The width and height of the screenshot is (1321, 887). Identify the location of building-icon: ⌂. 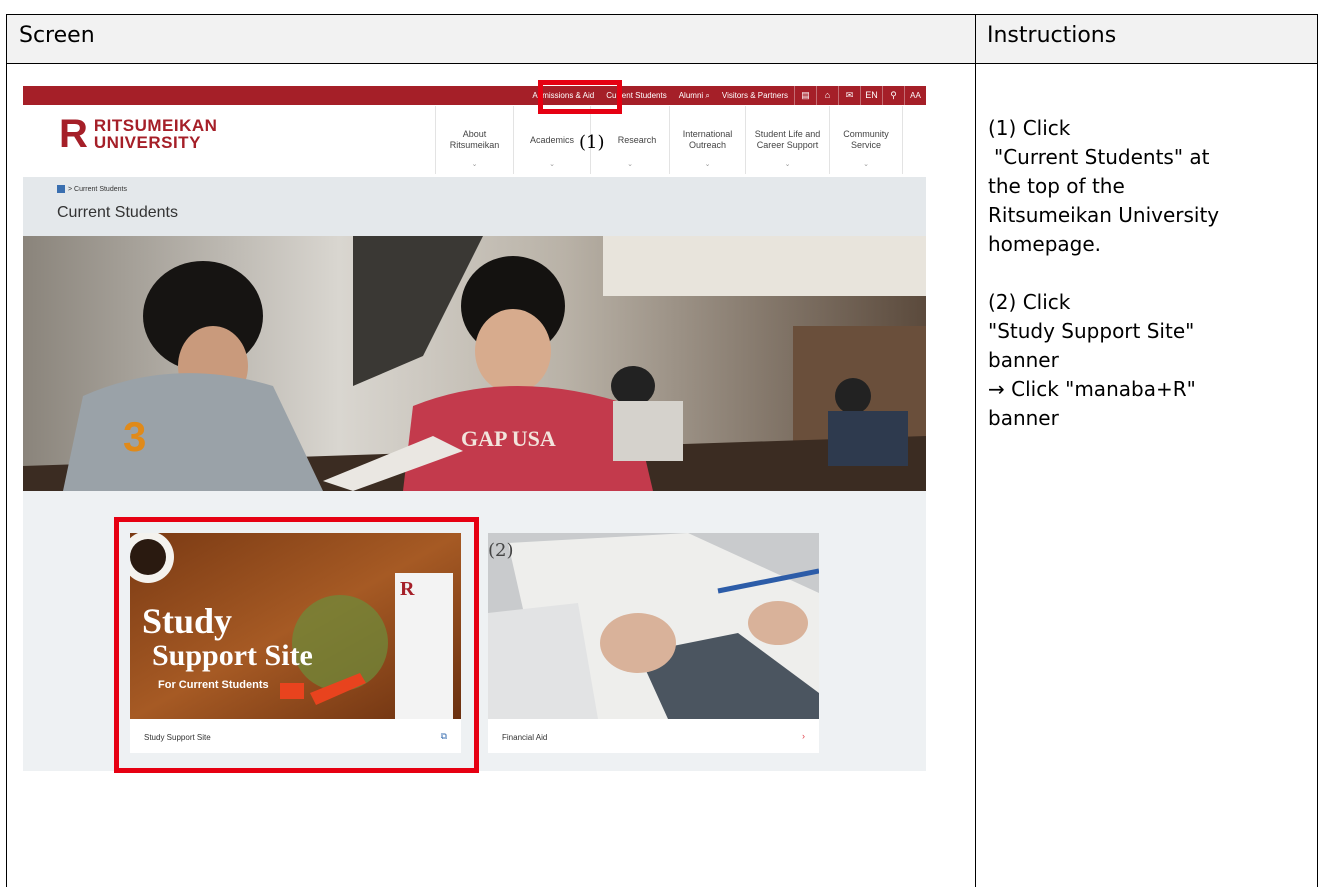
(827, 95).